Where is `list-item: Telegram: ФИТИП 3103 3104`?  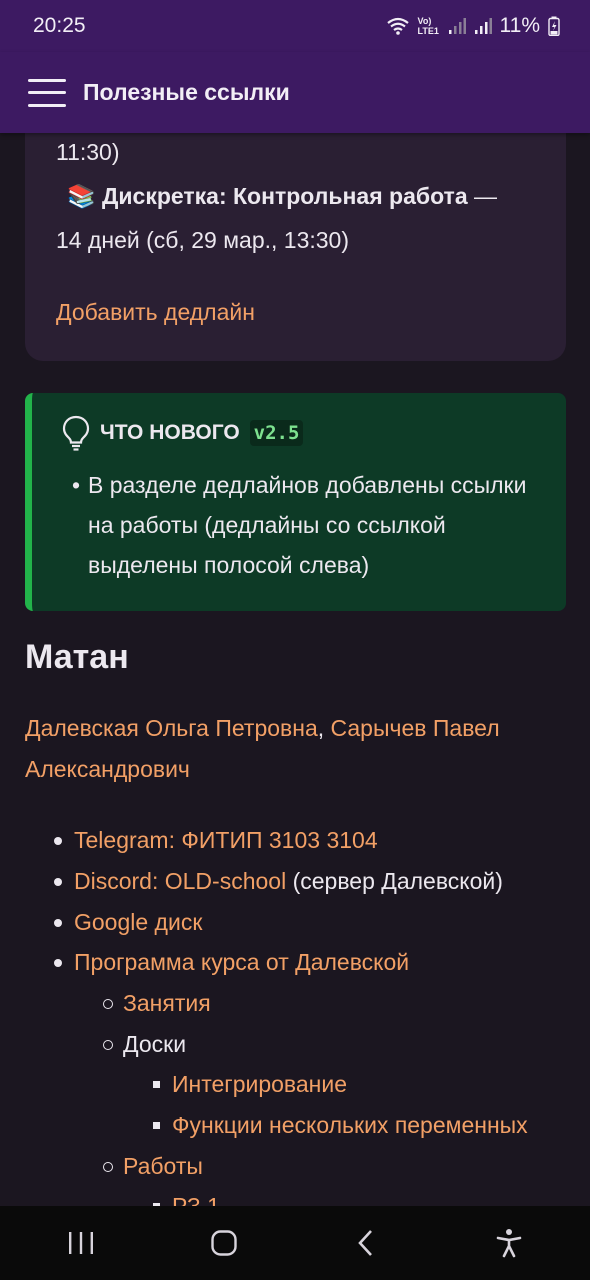 list-item: Telegram: ФИТИП 3103 3104 is located at coordinates (216, 840).